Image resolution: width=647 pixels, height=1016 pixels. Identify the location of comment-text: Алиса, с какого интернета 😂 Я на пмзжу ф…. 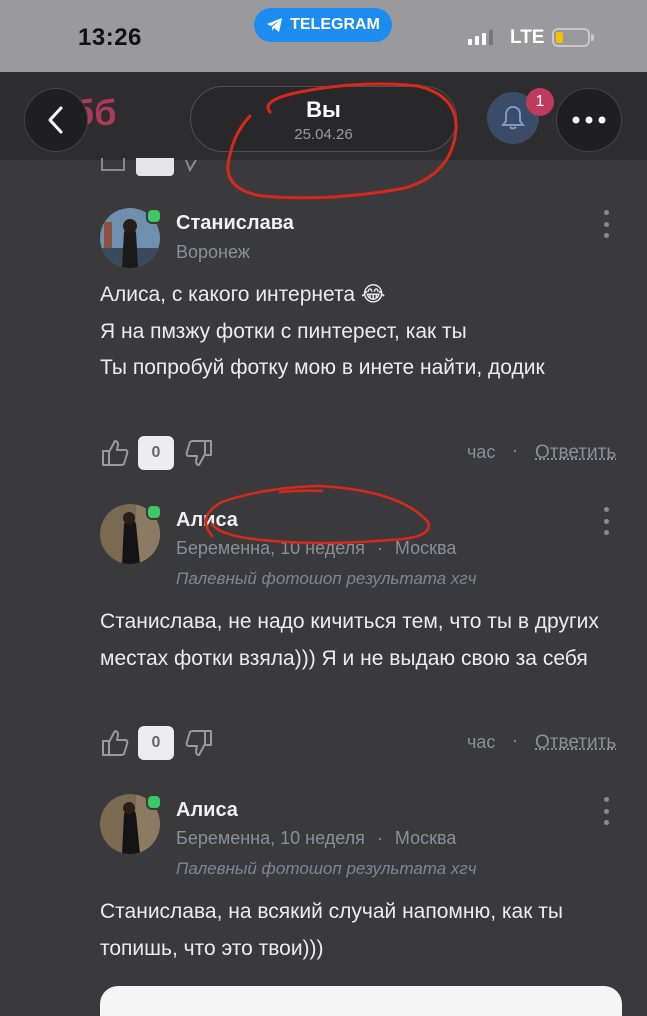
(322, 331).